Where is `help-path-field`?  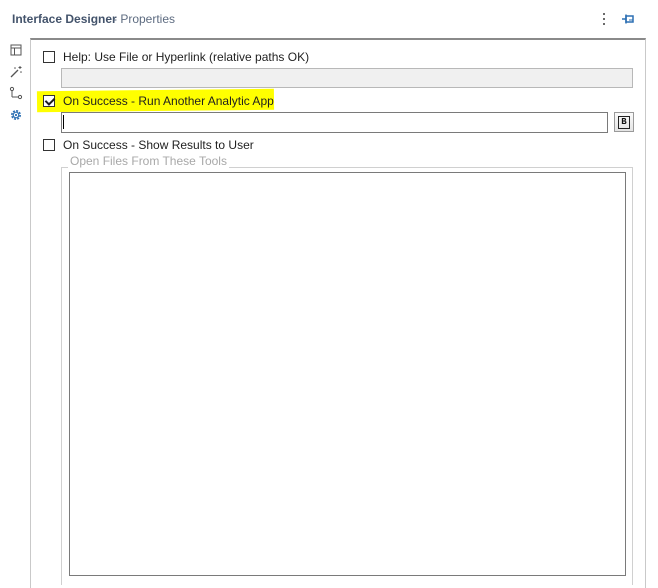 help-path-field is located at coordinates (347, 78).